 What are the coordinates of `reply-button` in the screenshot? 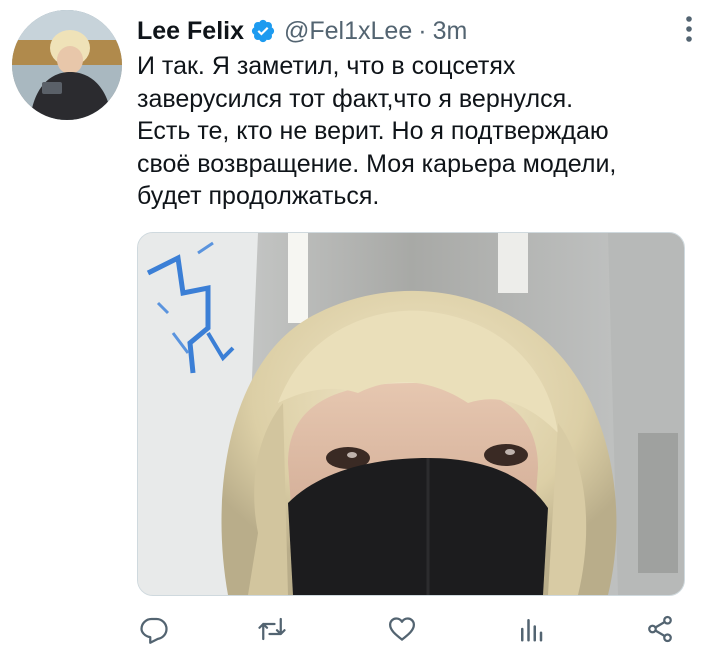 It's located at (154, 629).